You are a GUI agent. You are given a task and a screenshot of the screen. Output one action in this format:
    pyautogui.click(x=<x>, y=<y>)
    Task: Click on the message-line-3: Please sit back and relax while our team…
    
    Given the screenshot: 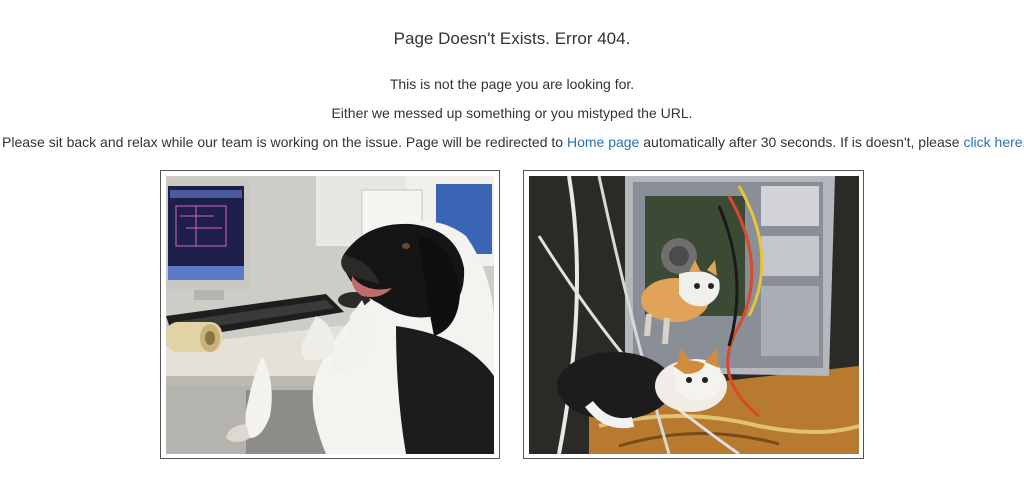 What is the action you would take?
    pyautogui.click(x=513, y=142)
    